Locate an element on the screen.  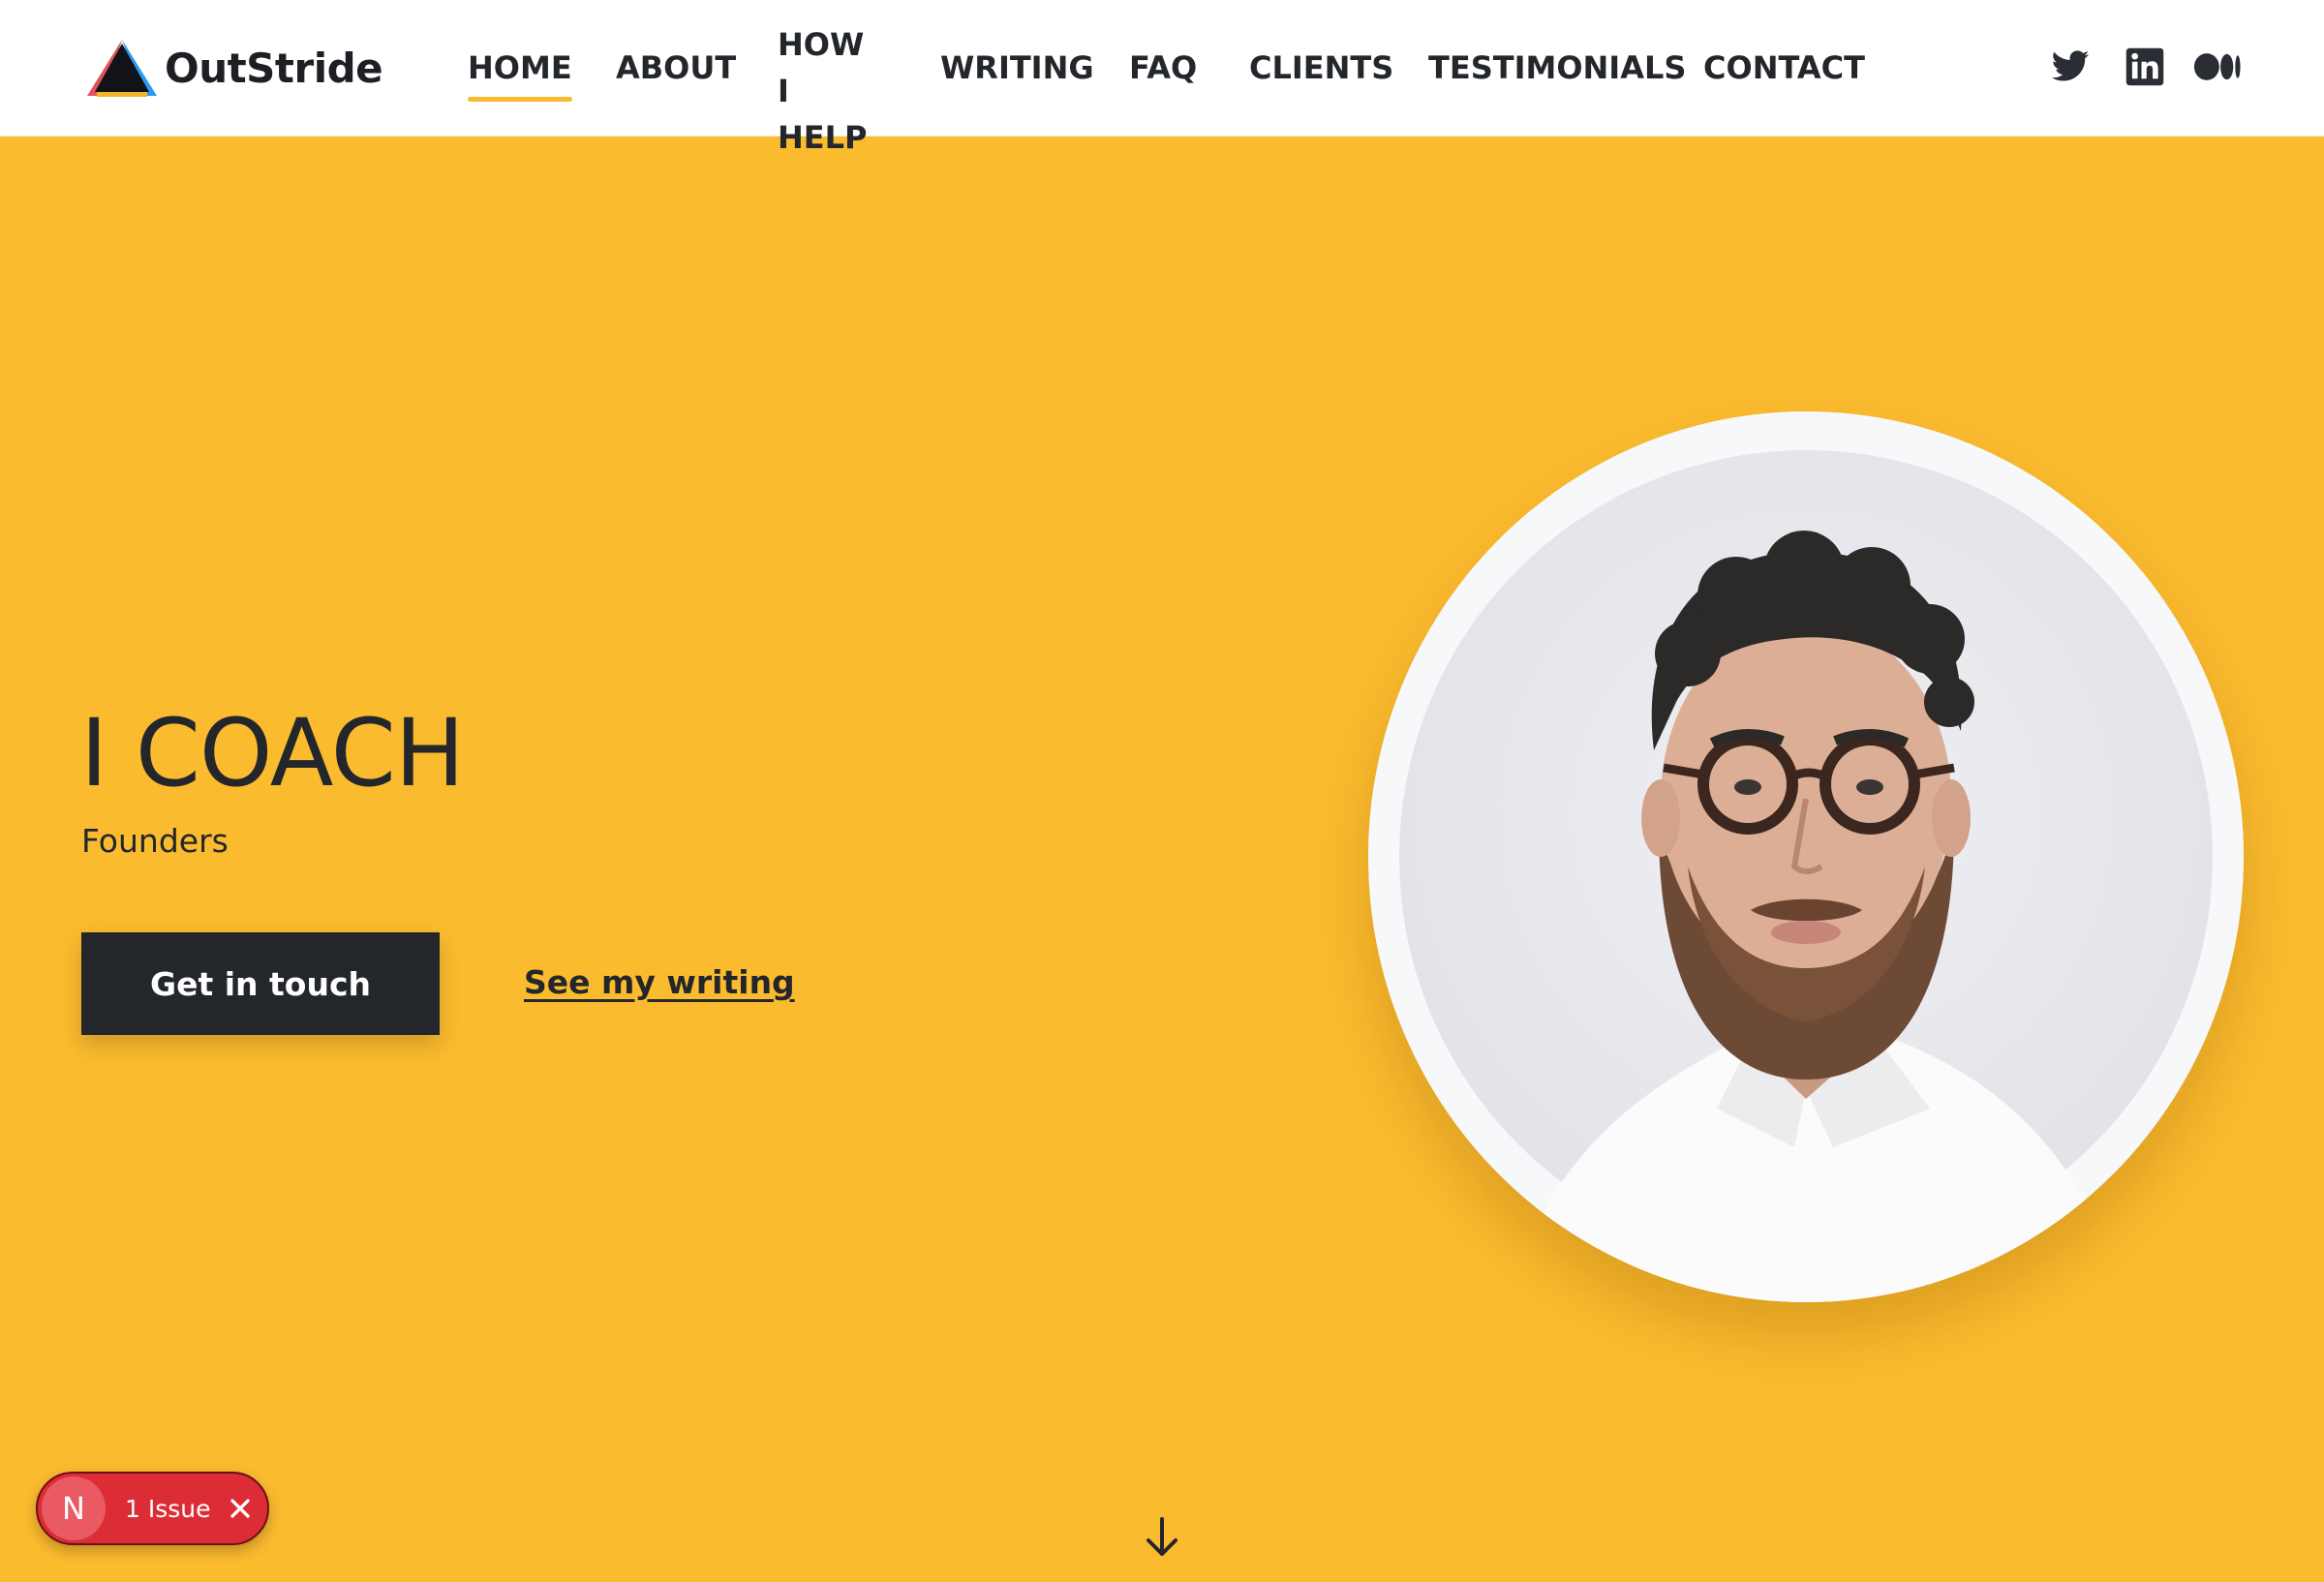
get-in-touch-button: Get in touch is located at coordinates (260, 983).